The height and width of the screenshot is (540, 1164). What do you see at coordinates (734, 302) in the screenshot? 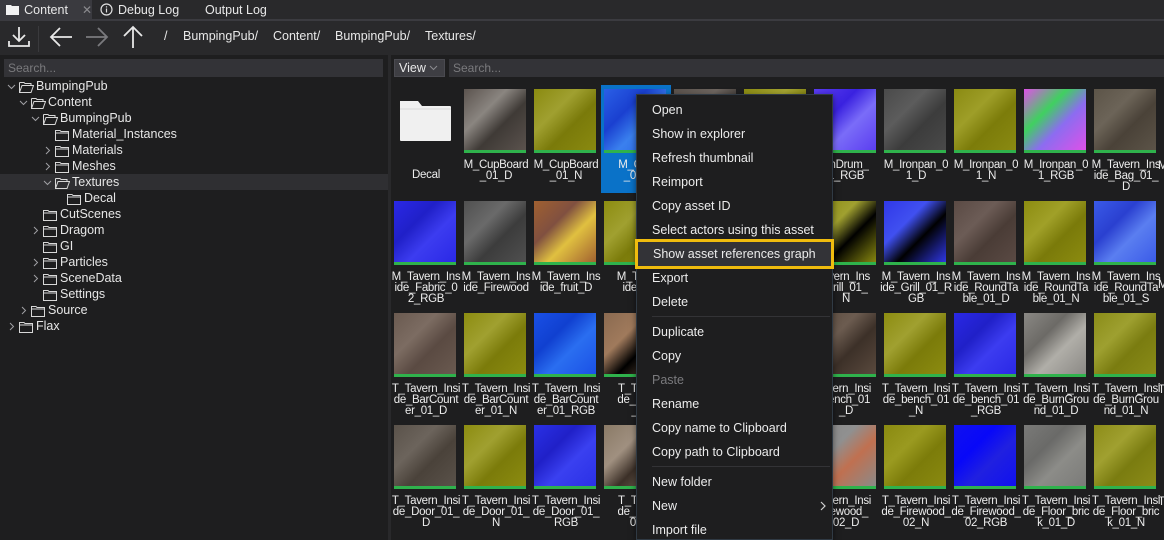
I see `menu-item-delete: Delete` at bounding box center [734, 302].